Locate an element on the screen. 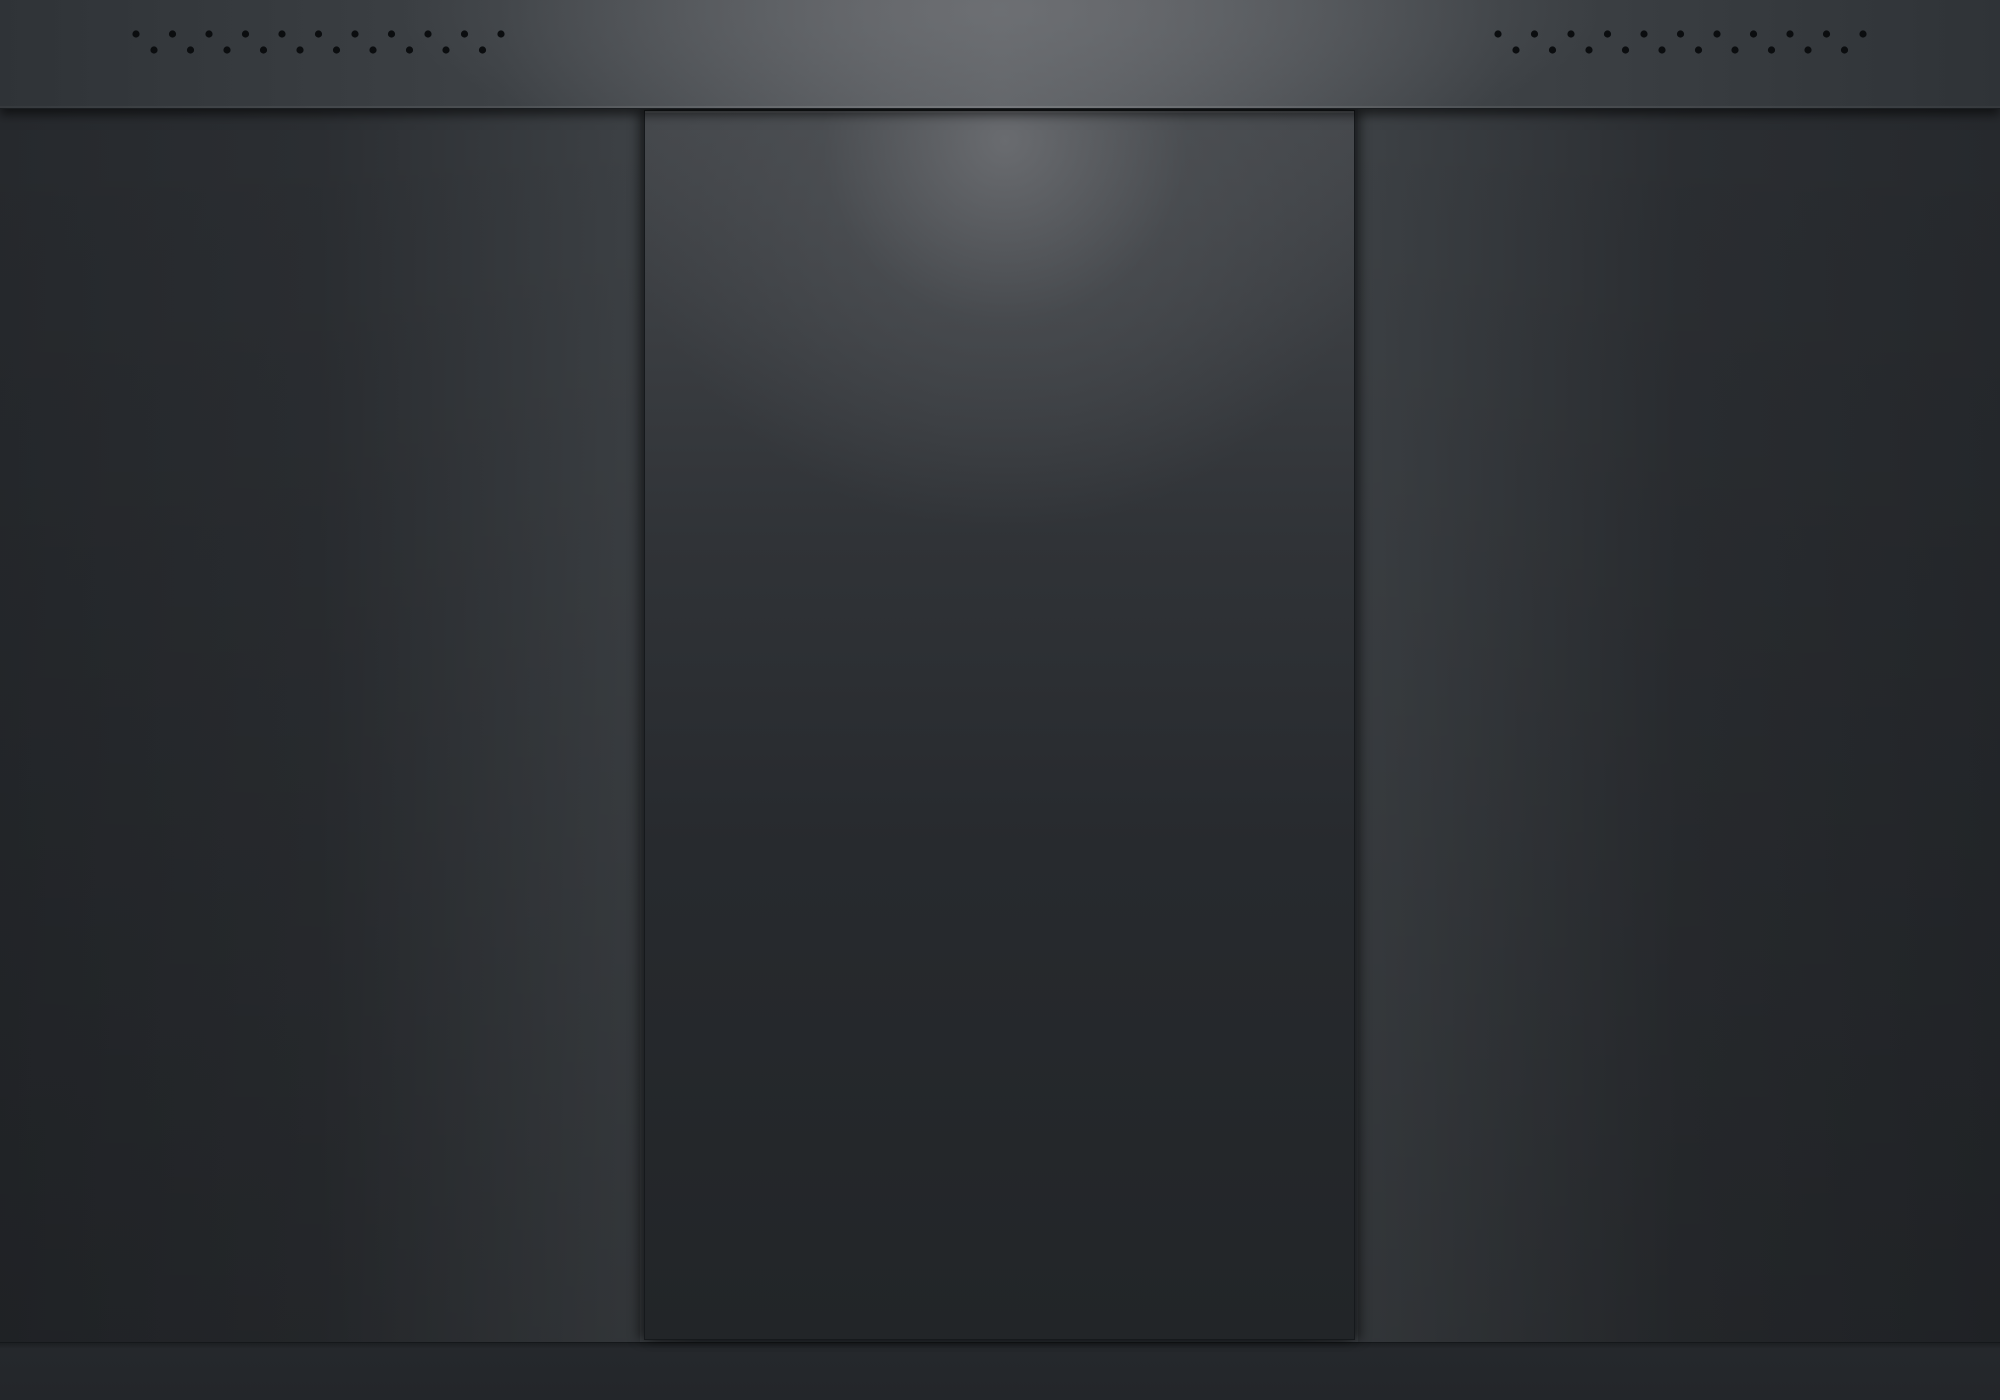 The width and height of the screenshot is (2000, 1400). top-bar is located at coordinates (1000, 54).